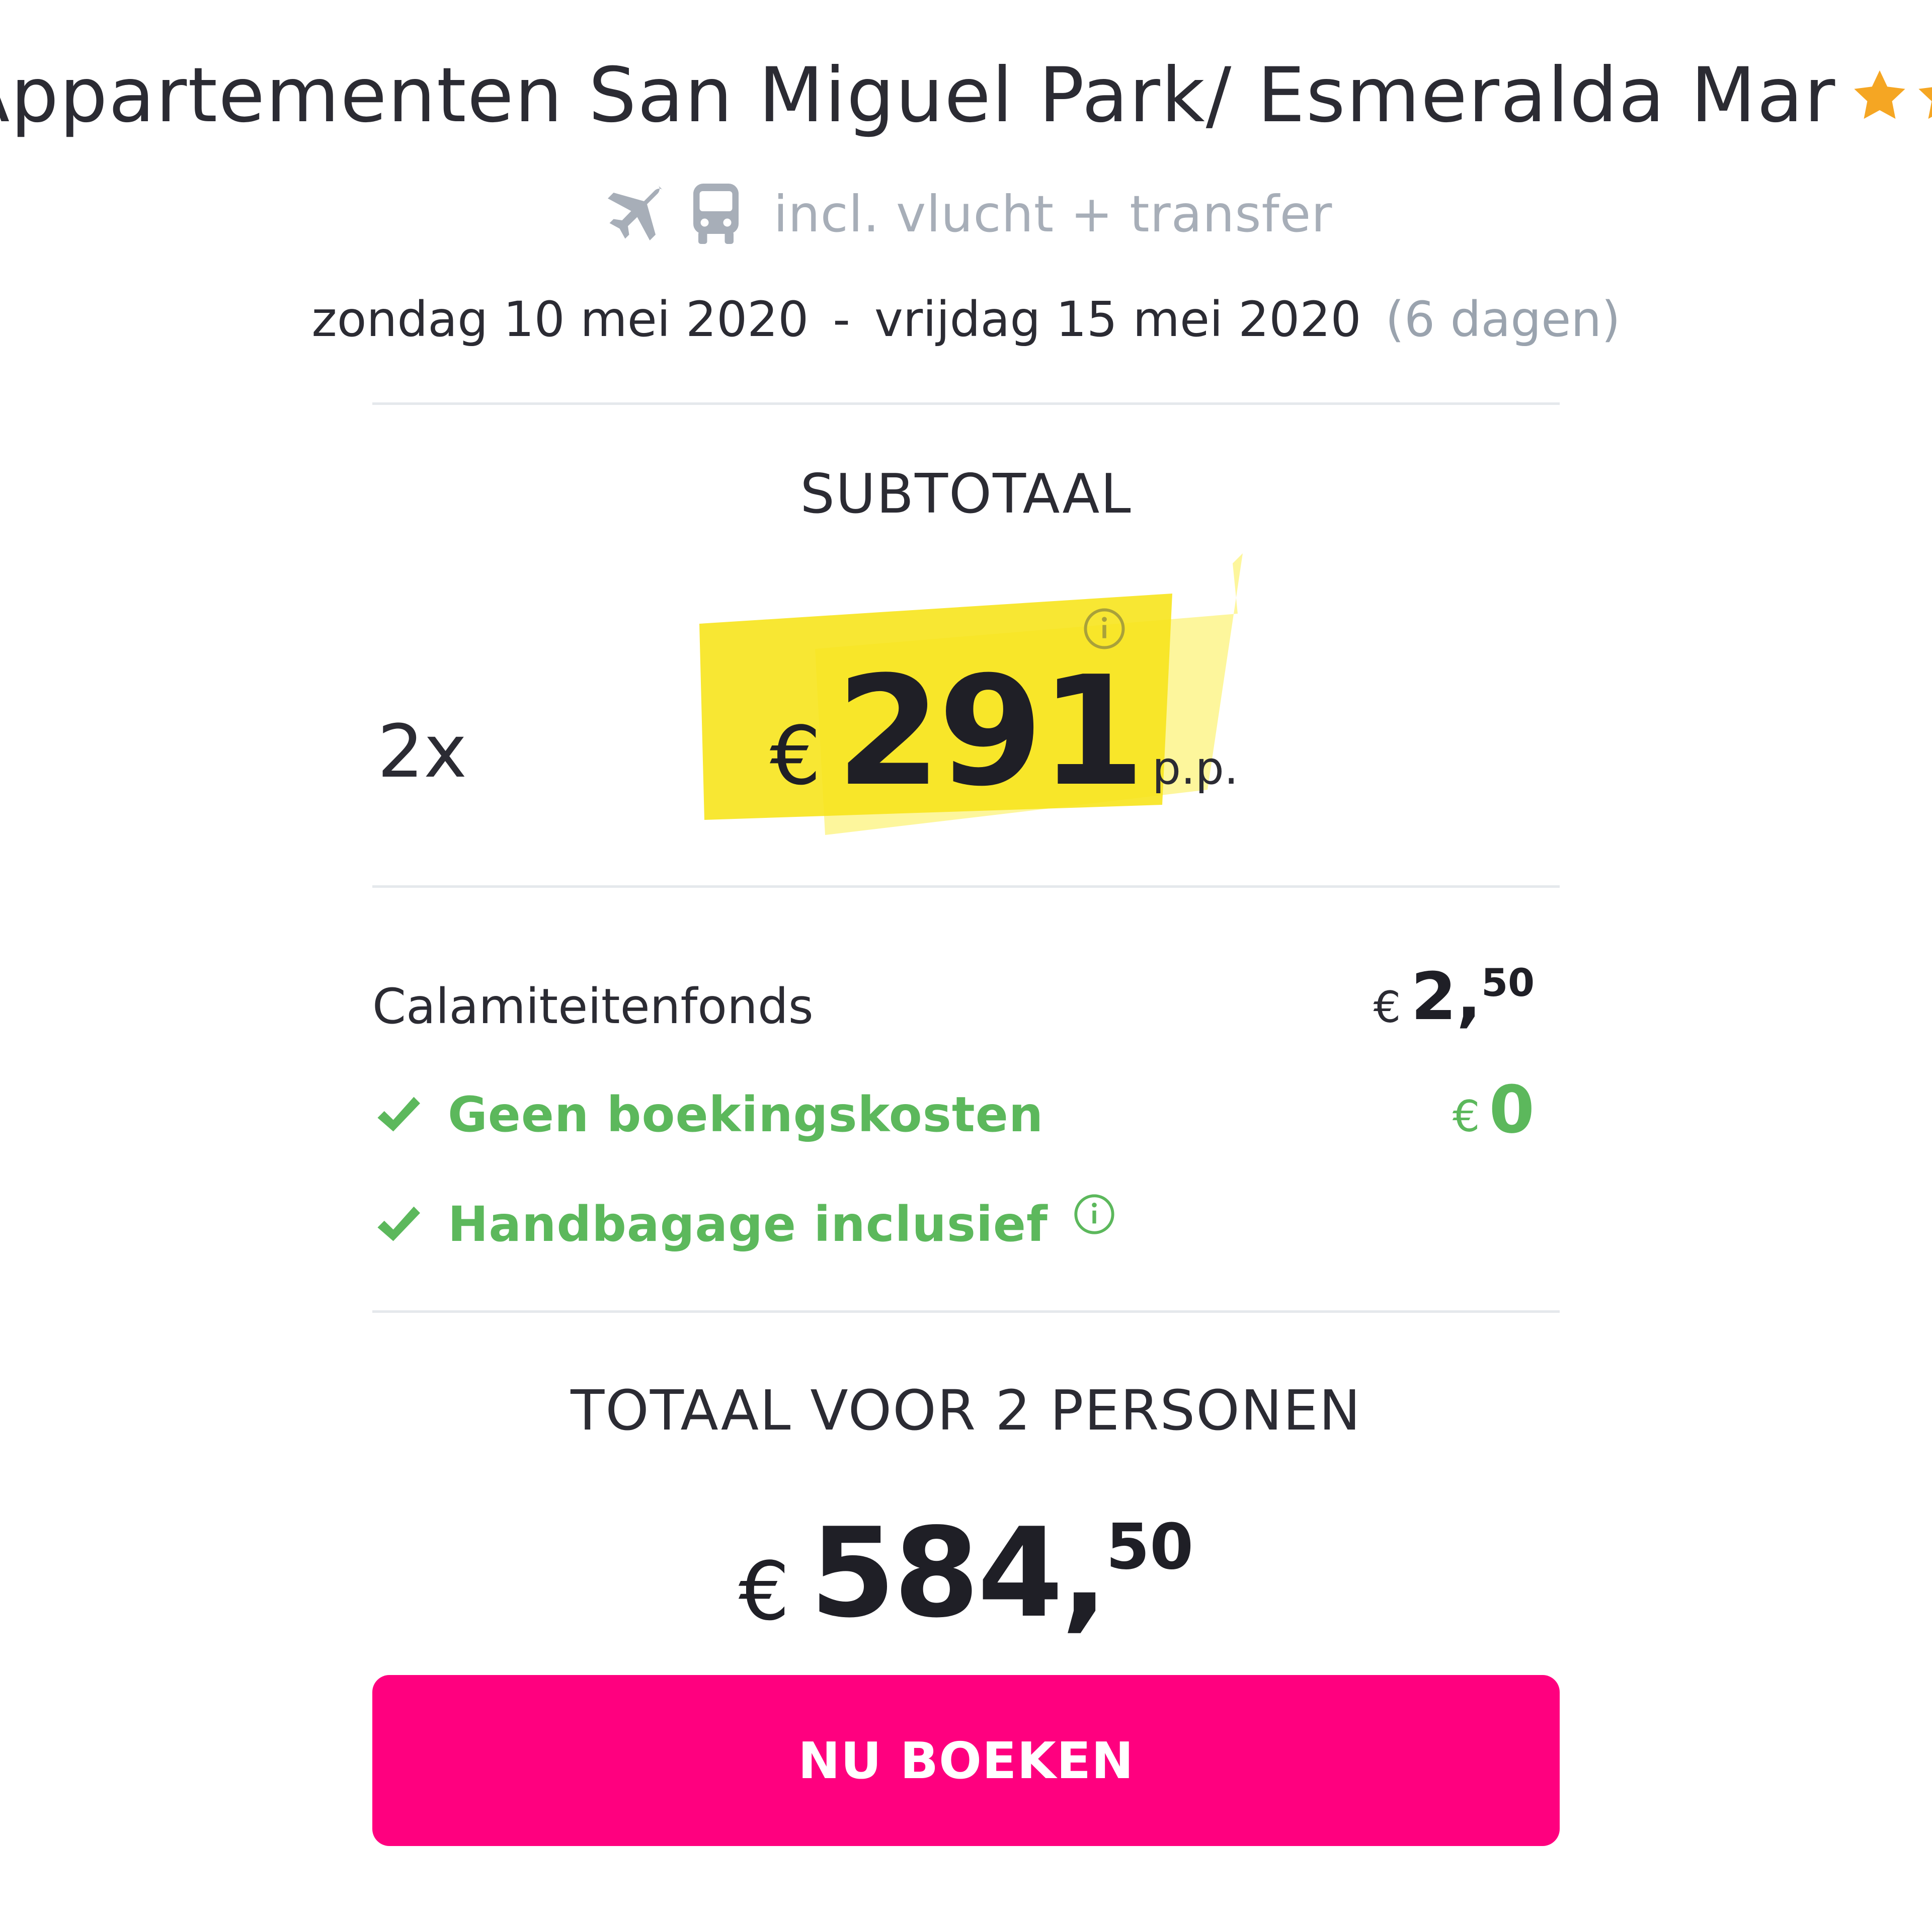 This screenshot has height=1925, width=1932. What do you see at coordinates (593, 1006) in the screenshot?
I see `calamity-fund-label: Calamiteitenfonds` at bounding box center [593, 1006].